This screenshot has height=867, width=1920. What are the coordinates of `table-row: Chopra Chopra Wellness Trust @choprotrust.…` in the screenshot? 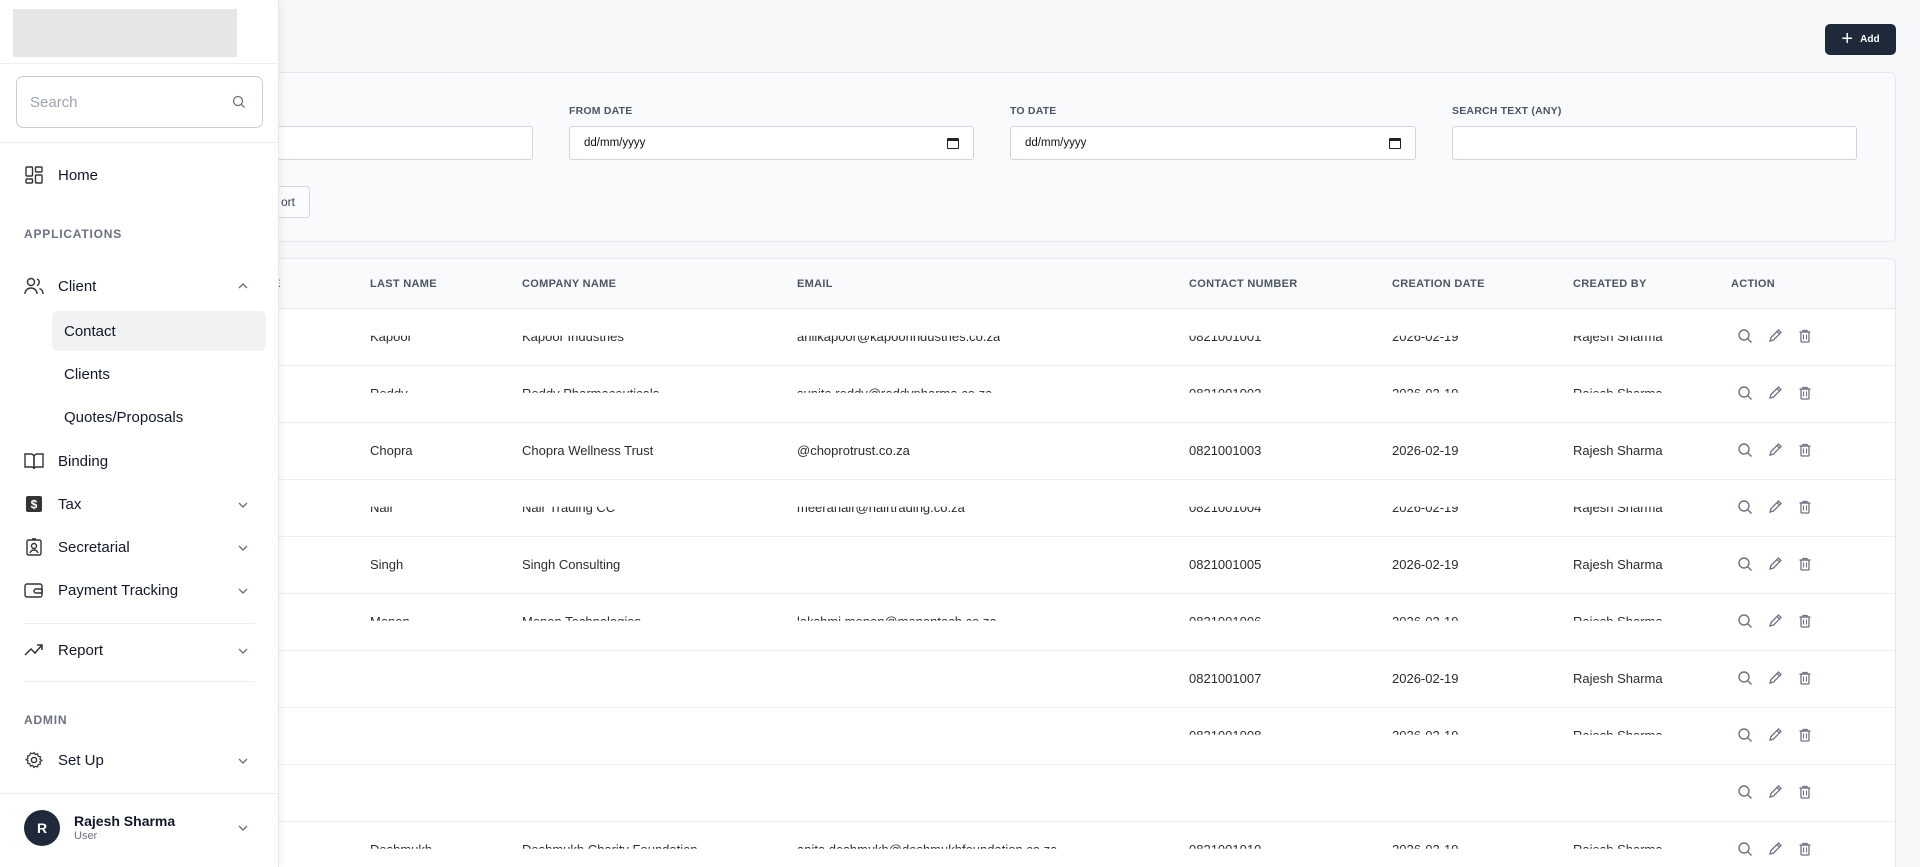 It's located at (1053, 451).